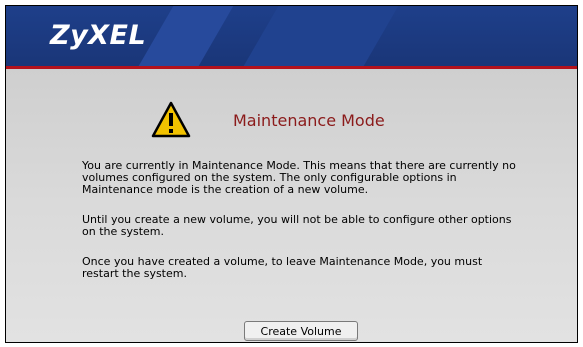  I want to click on page-title: Maintenance Mode, so click(309, 120).